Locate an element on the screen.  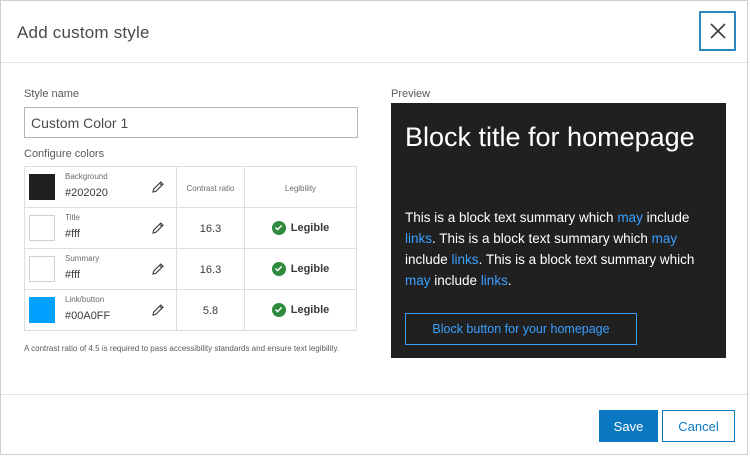
color-swatch-background is located at coordinates (42, 187).